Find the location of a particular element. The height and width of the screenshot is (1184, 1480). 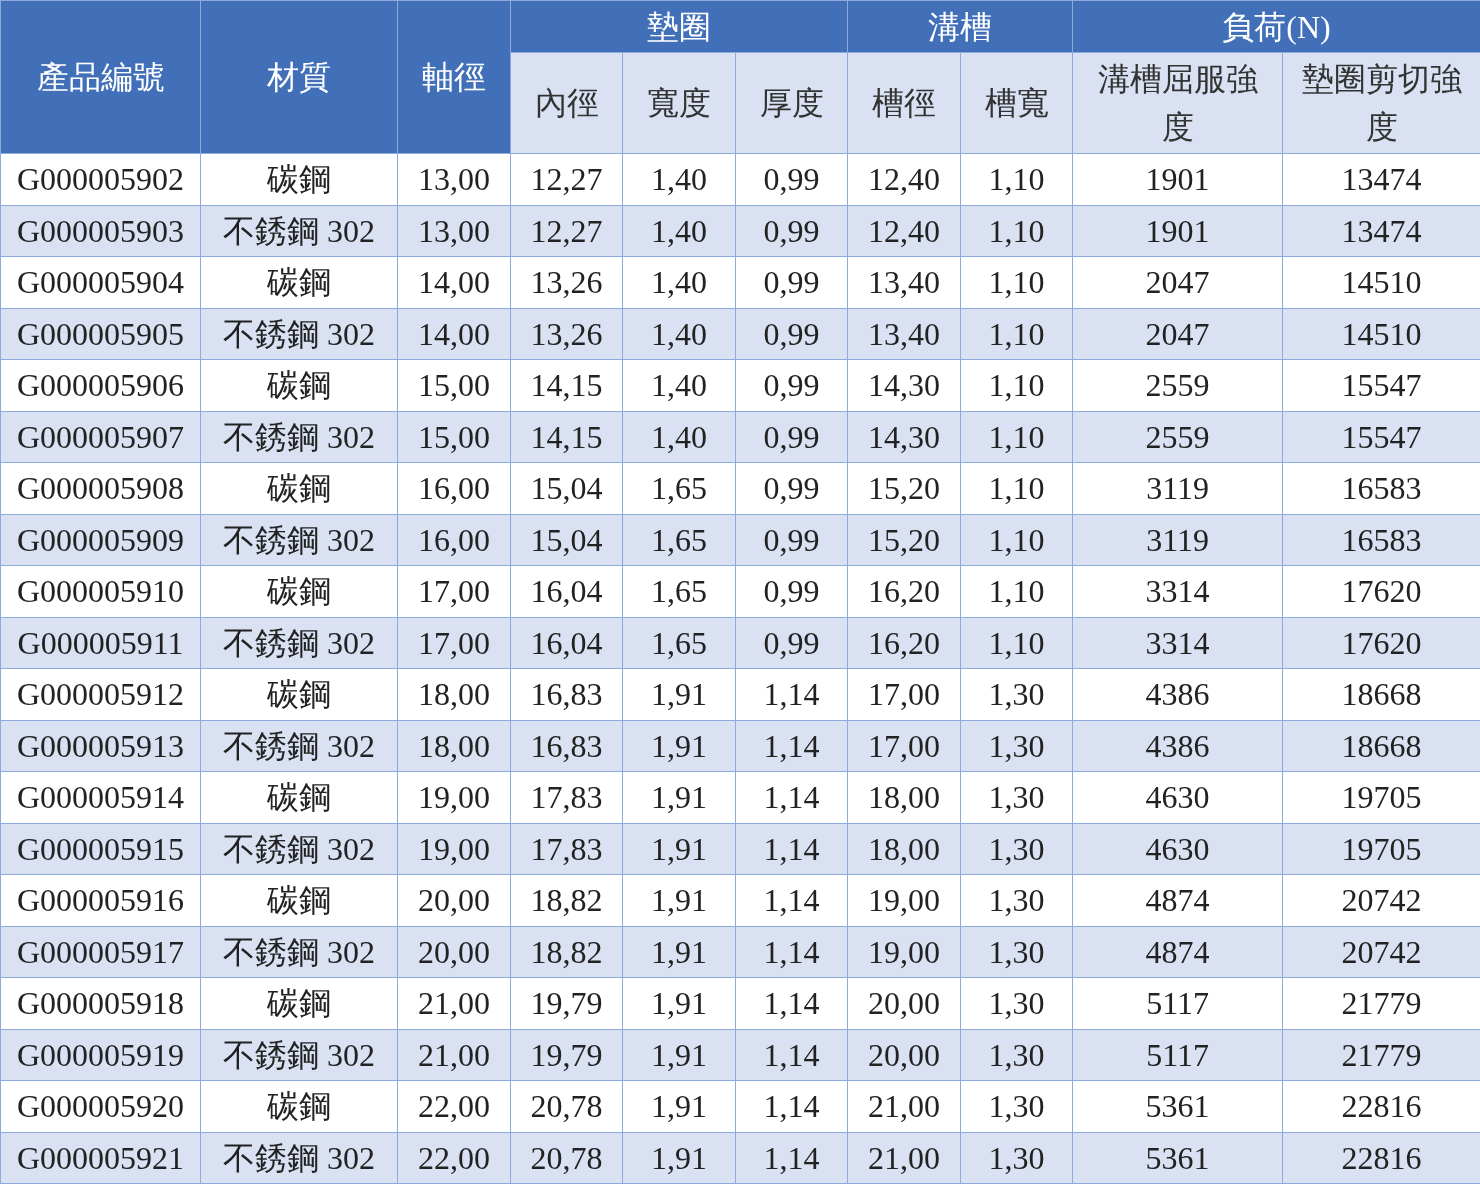

table-cell: G000005918 is located at coordinates (100, 1003).